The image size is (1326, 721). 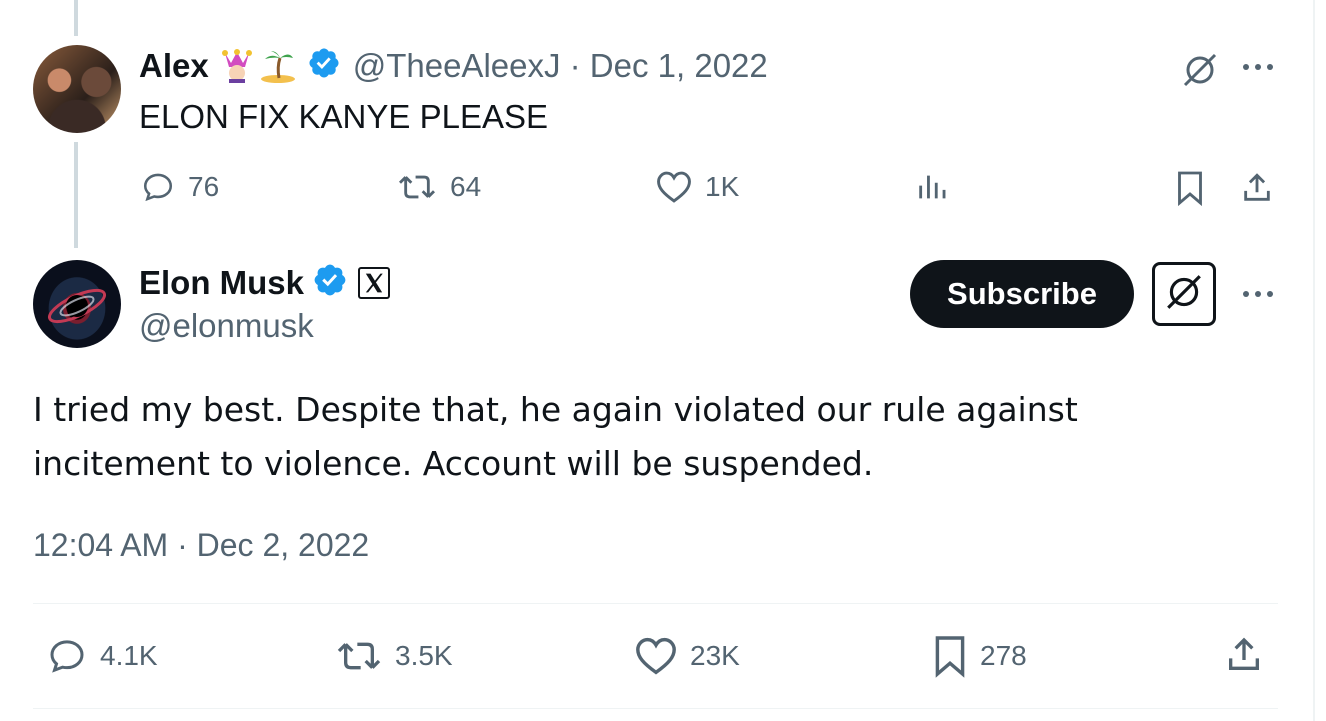 I want to click on like-action: 1K, so click(x=697, y=187).